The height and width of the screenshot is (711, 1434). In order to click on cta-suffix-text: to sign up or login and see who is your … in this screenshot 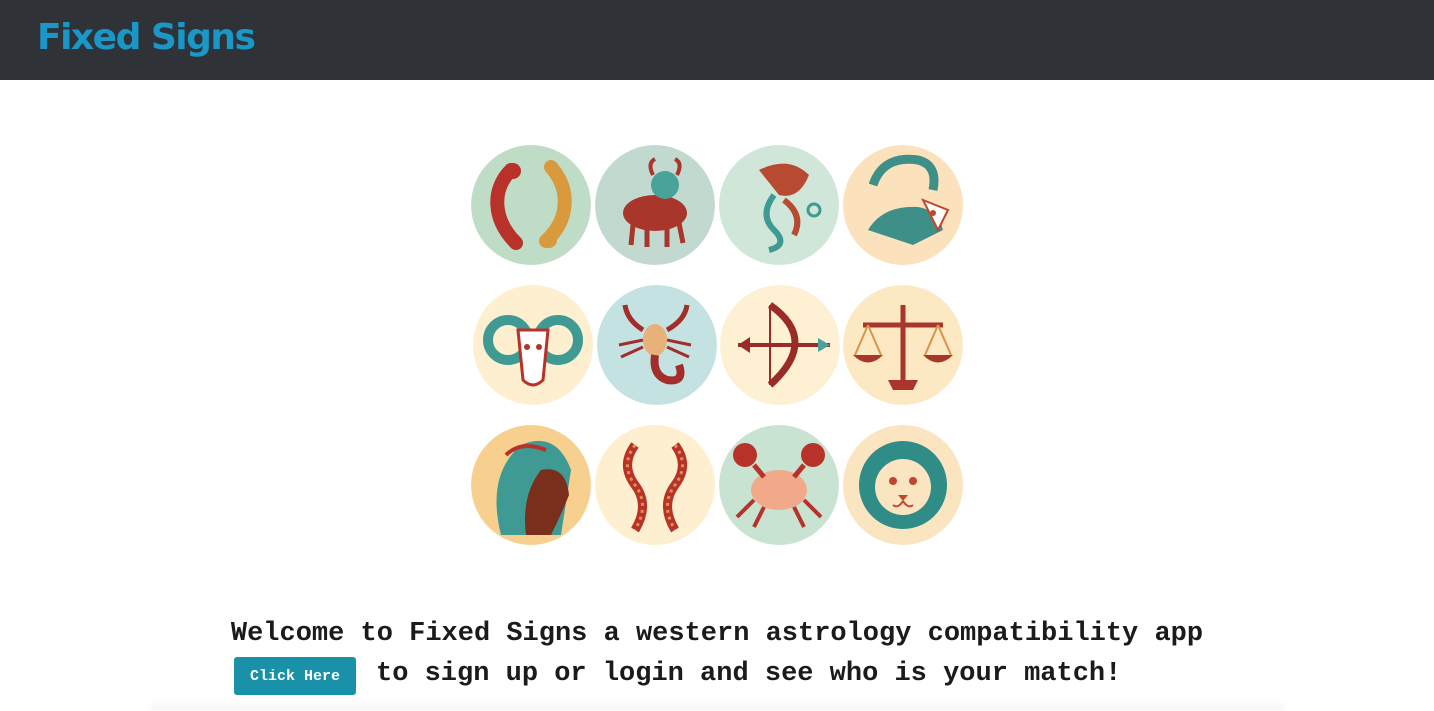, I will do `click(749, 674)`.